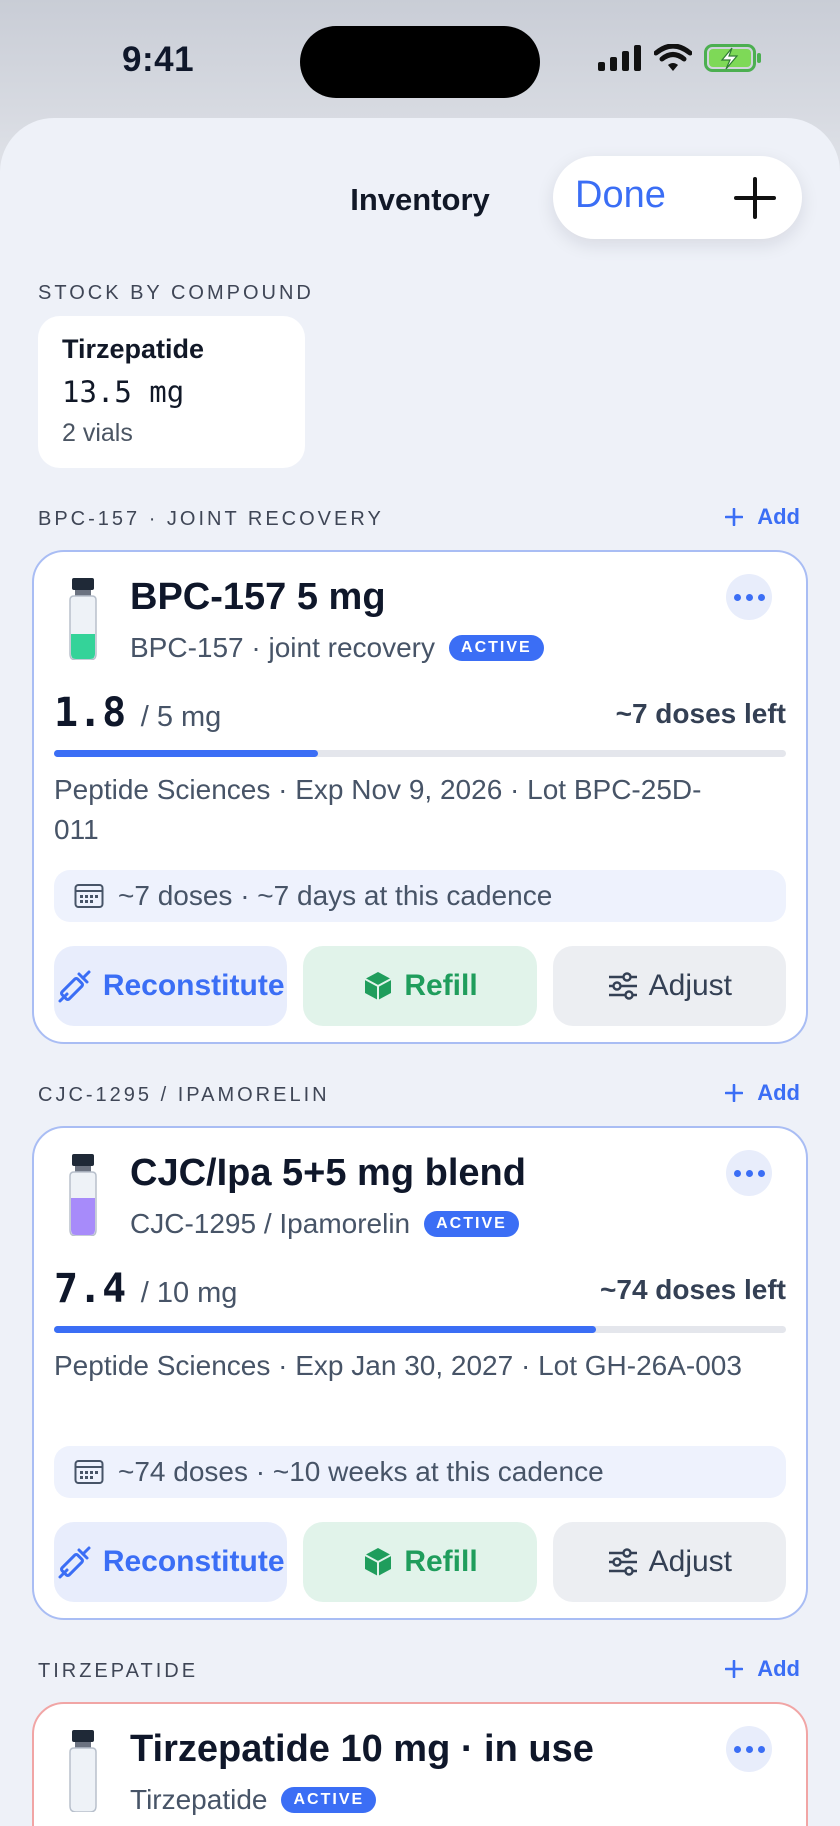 The image size is (840, 1826). I want to click on remaining-amount: 1.8, so click(90, 713).